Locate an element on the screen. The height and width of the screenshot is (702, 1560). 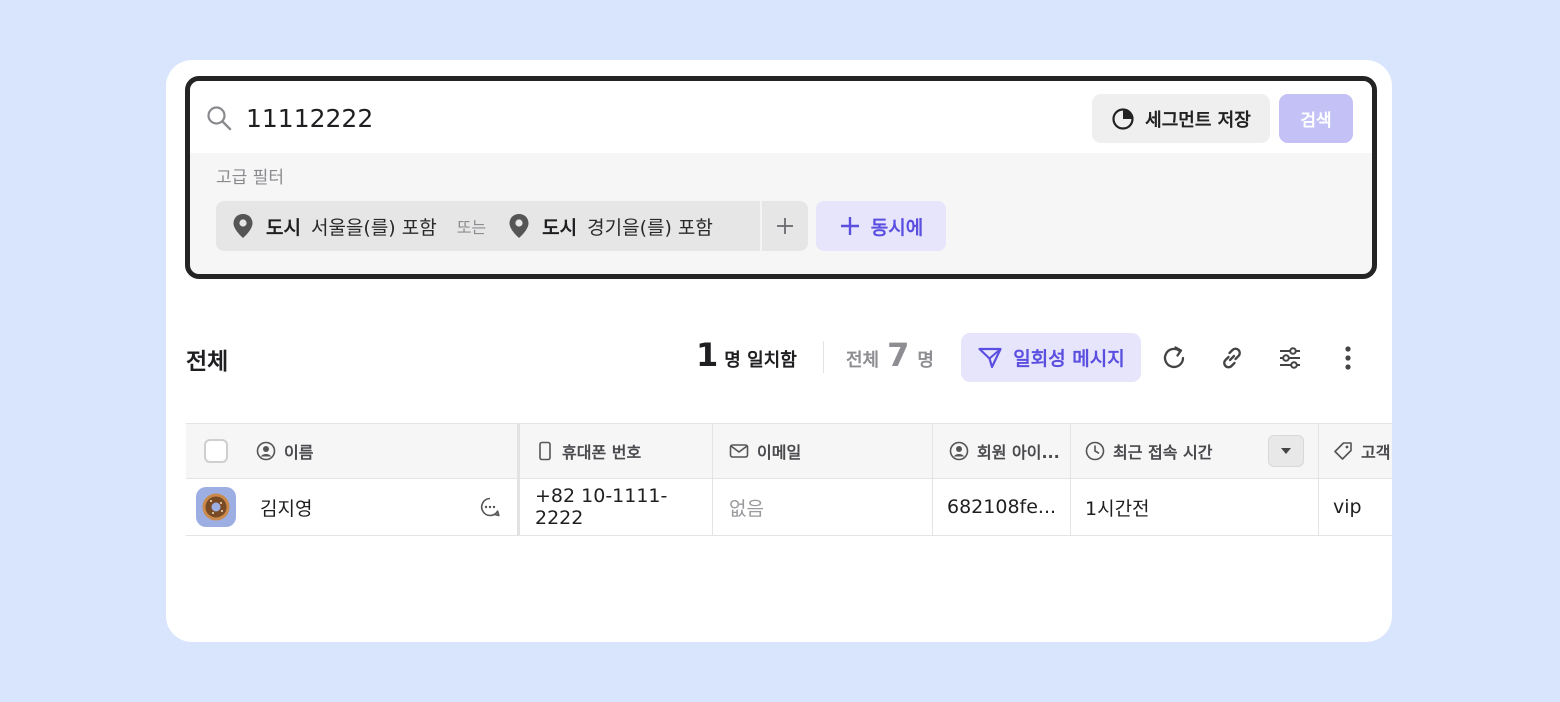
add-or-condition-button is located at coordinates (784, 226).